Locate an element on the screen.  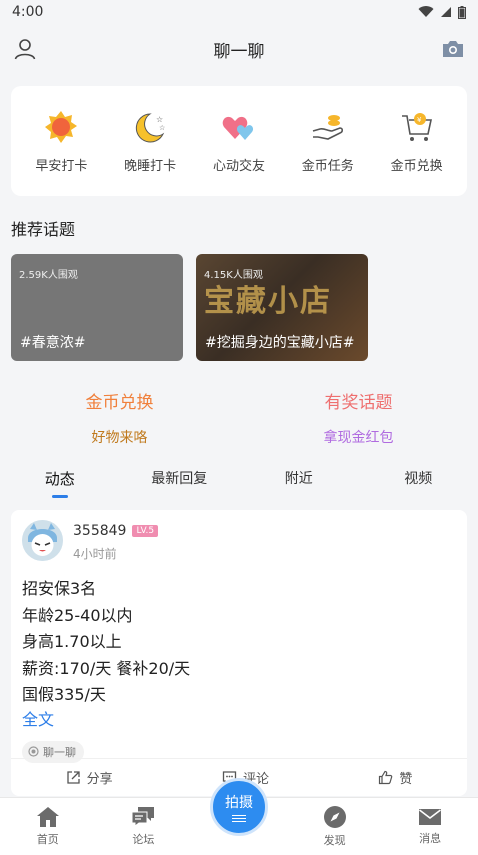
share-icon is located at coordinates (73, 777).